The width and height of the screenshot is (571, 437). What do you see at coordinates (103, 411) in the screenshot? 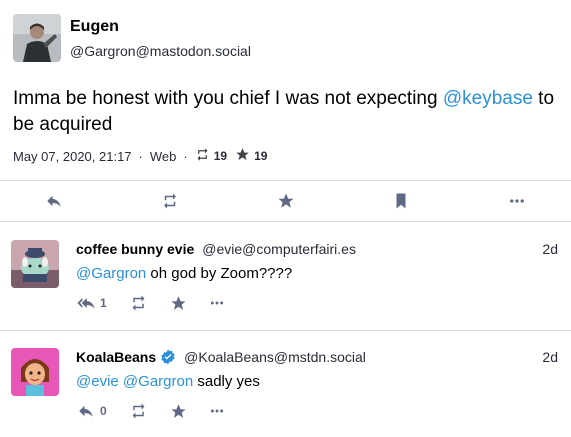
I see `reply-count: 0` at bounding box center [103, 411].